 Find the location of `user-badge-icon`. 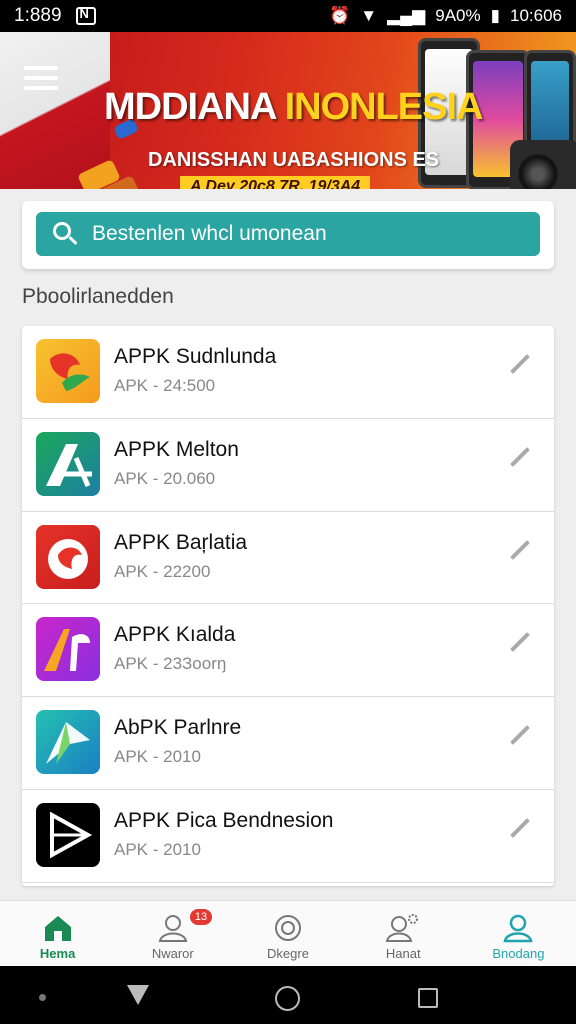

user-badge-icon is located at coordinates (173, 928).